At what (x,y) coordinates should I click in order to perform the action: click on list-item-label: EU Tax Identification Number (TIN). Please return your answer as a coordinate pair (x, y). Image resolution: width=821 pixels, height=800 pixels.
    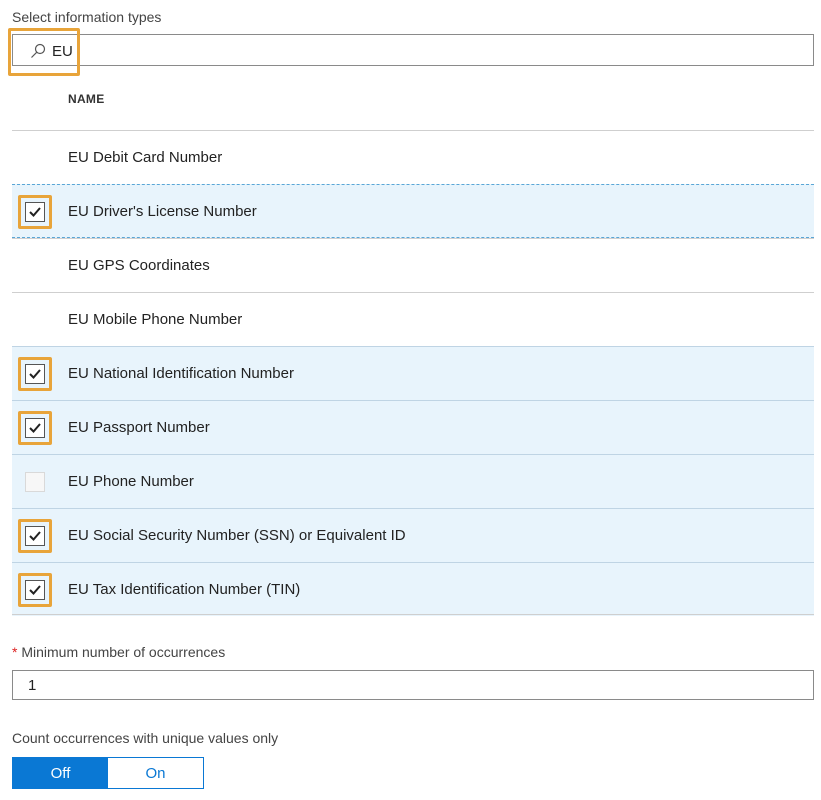
    Looking at the image, I should click on (184, 589).